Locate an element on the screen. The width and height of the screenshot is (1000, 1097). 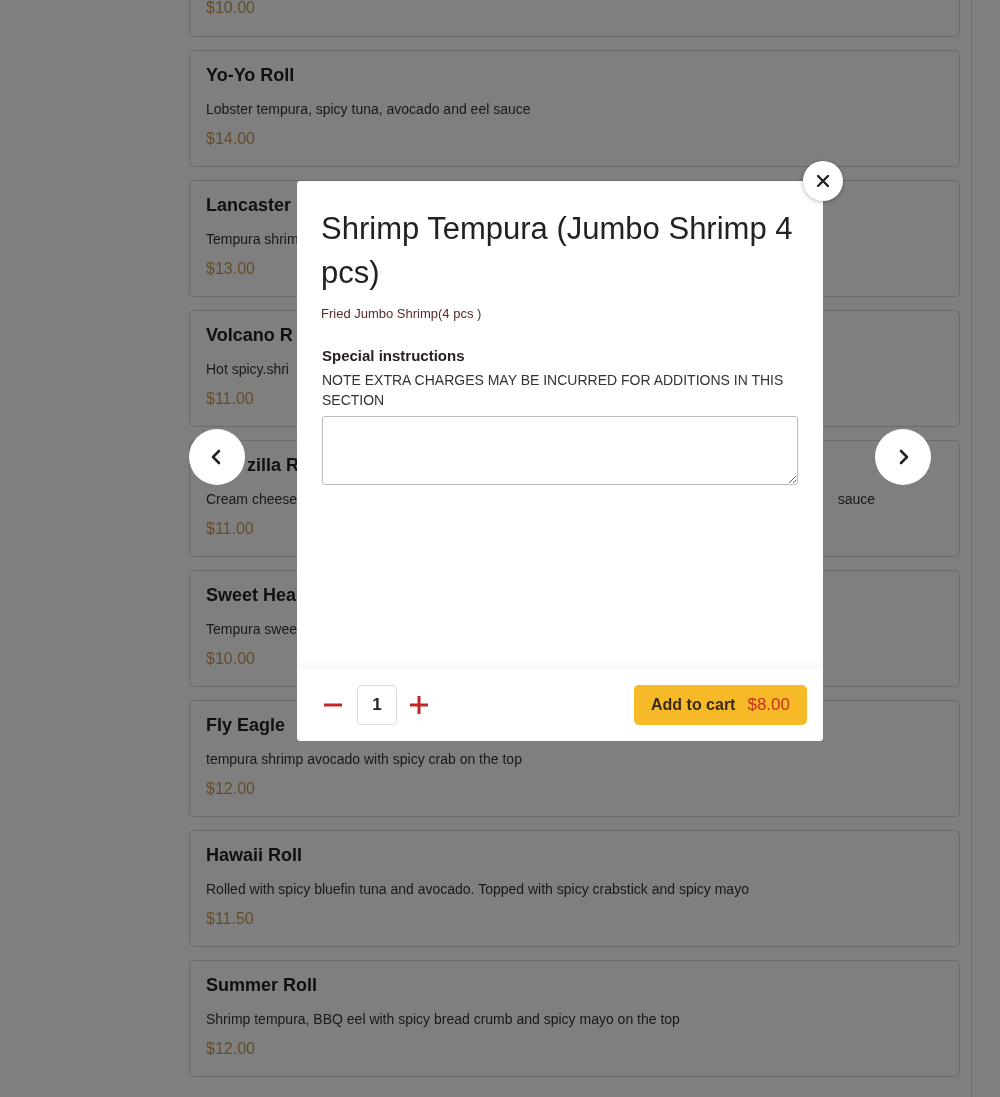
item-name: Sweet Hea is located at coordinates (251, 595).